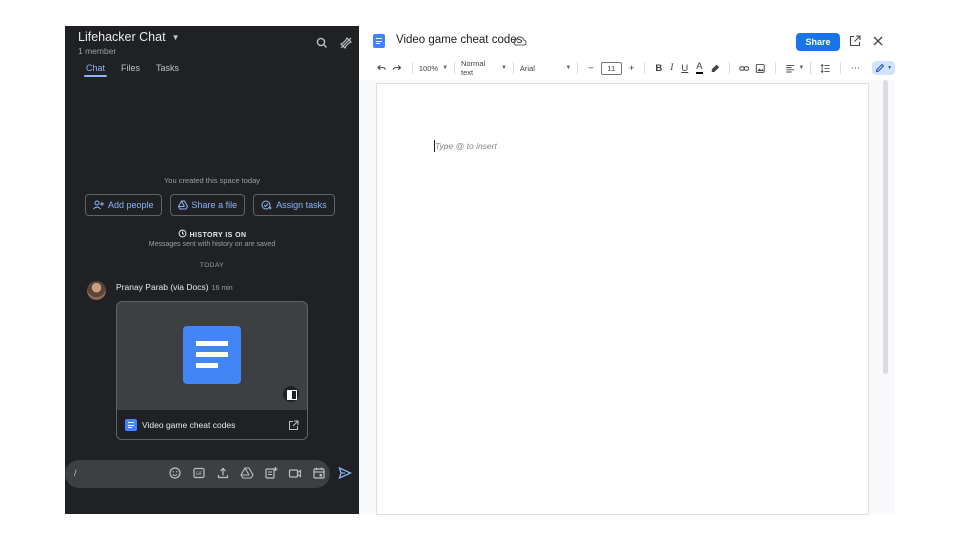 This screenshot has width=960, height=540. I want to click on align-left-icon, so click(790, 68).